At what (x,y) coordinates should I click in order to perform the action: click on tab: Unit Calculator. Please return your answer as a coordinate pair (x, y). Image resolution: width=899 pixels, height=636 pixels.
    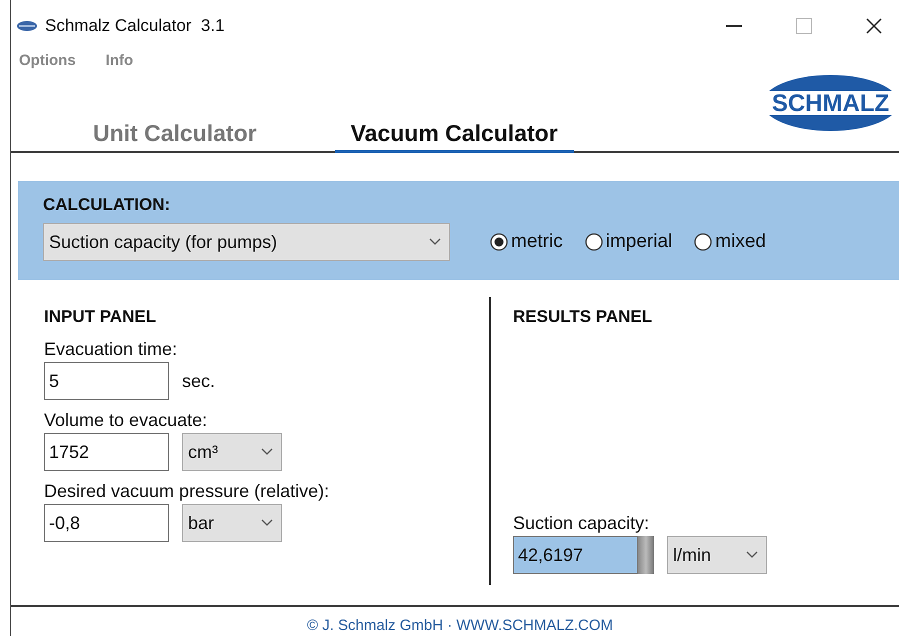
    Looking at the image, I should click on (175, 136).